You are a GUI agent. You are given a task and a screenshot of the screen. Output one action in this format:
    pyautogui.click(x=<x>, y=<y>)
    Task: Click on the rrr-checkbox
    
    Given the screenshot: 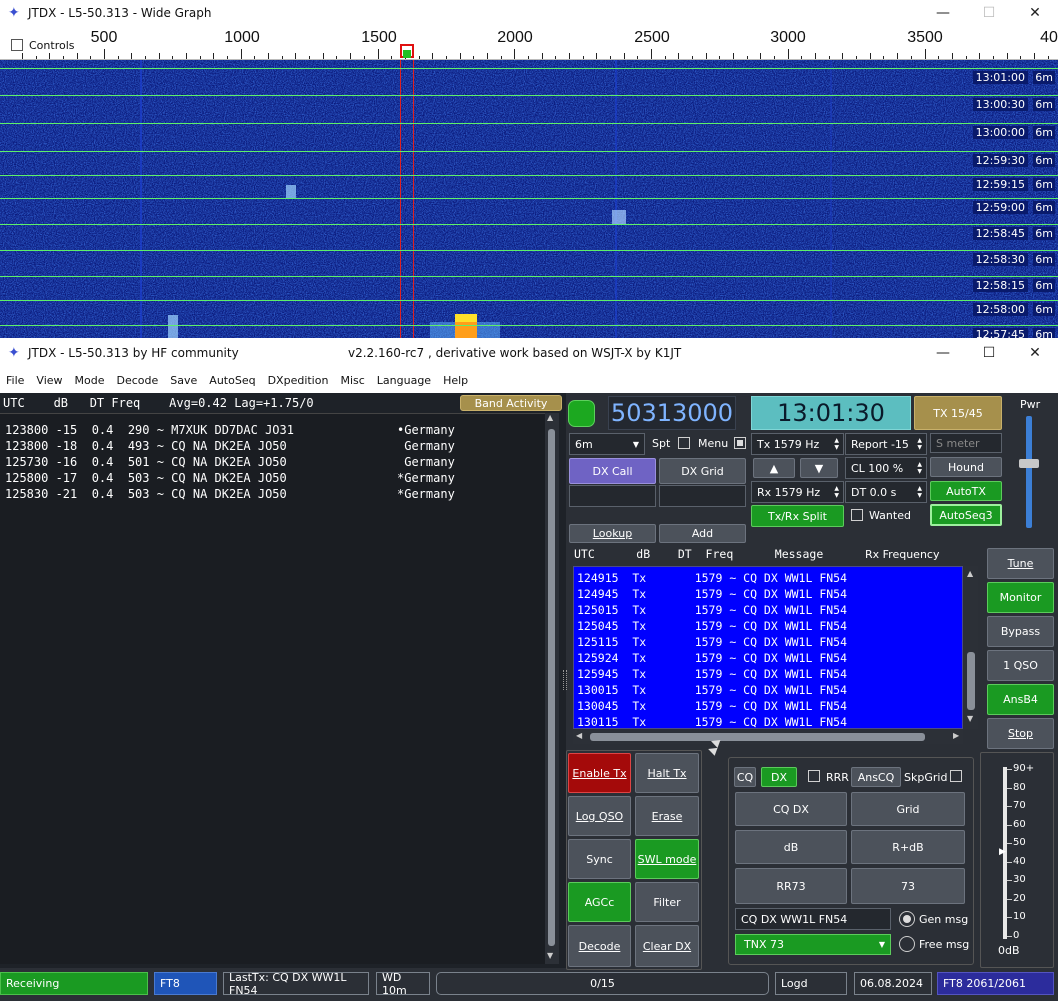 What is the action you would take?
    pyautogui.click(x=814, y=776)
    